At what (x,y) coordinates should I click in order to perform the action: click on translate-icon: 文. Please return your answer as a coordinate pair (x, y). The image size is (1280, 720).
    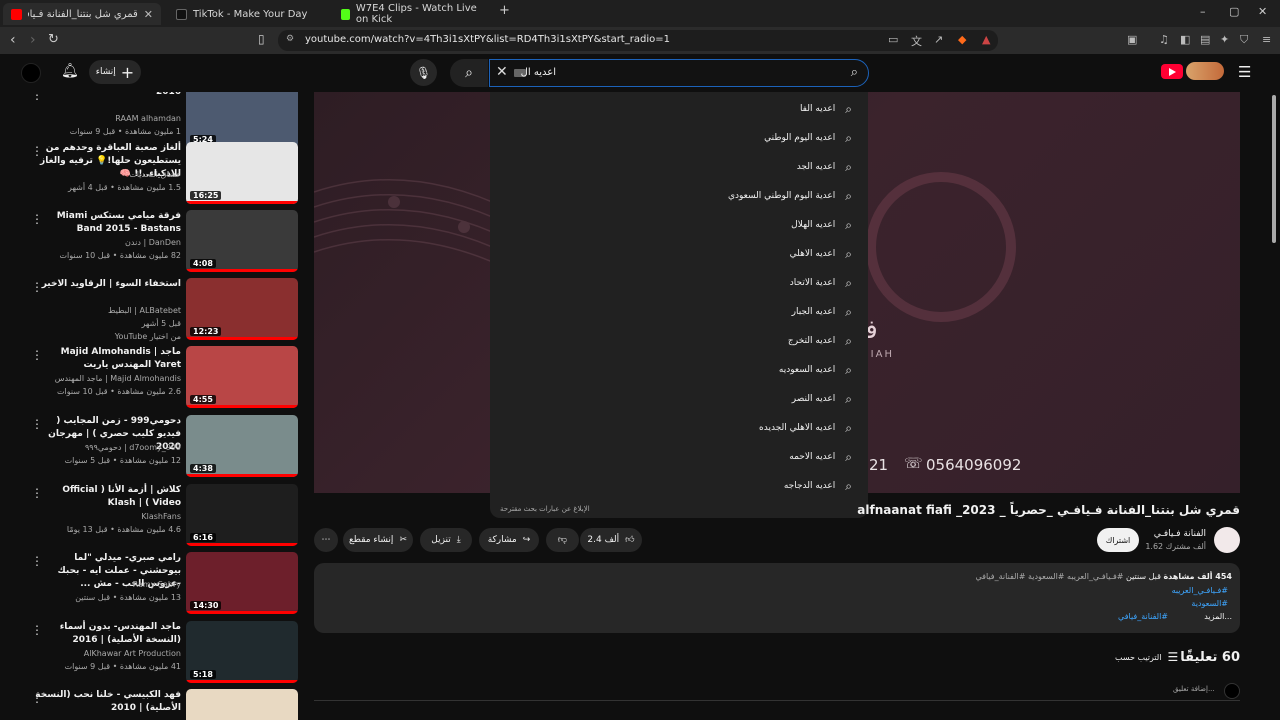
    Looking at the image, I should click on (916, 41).